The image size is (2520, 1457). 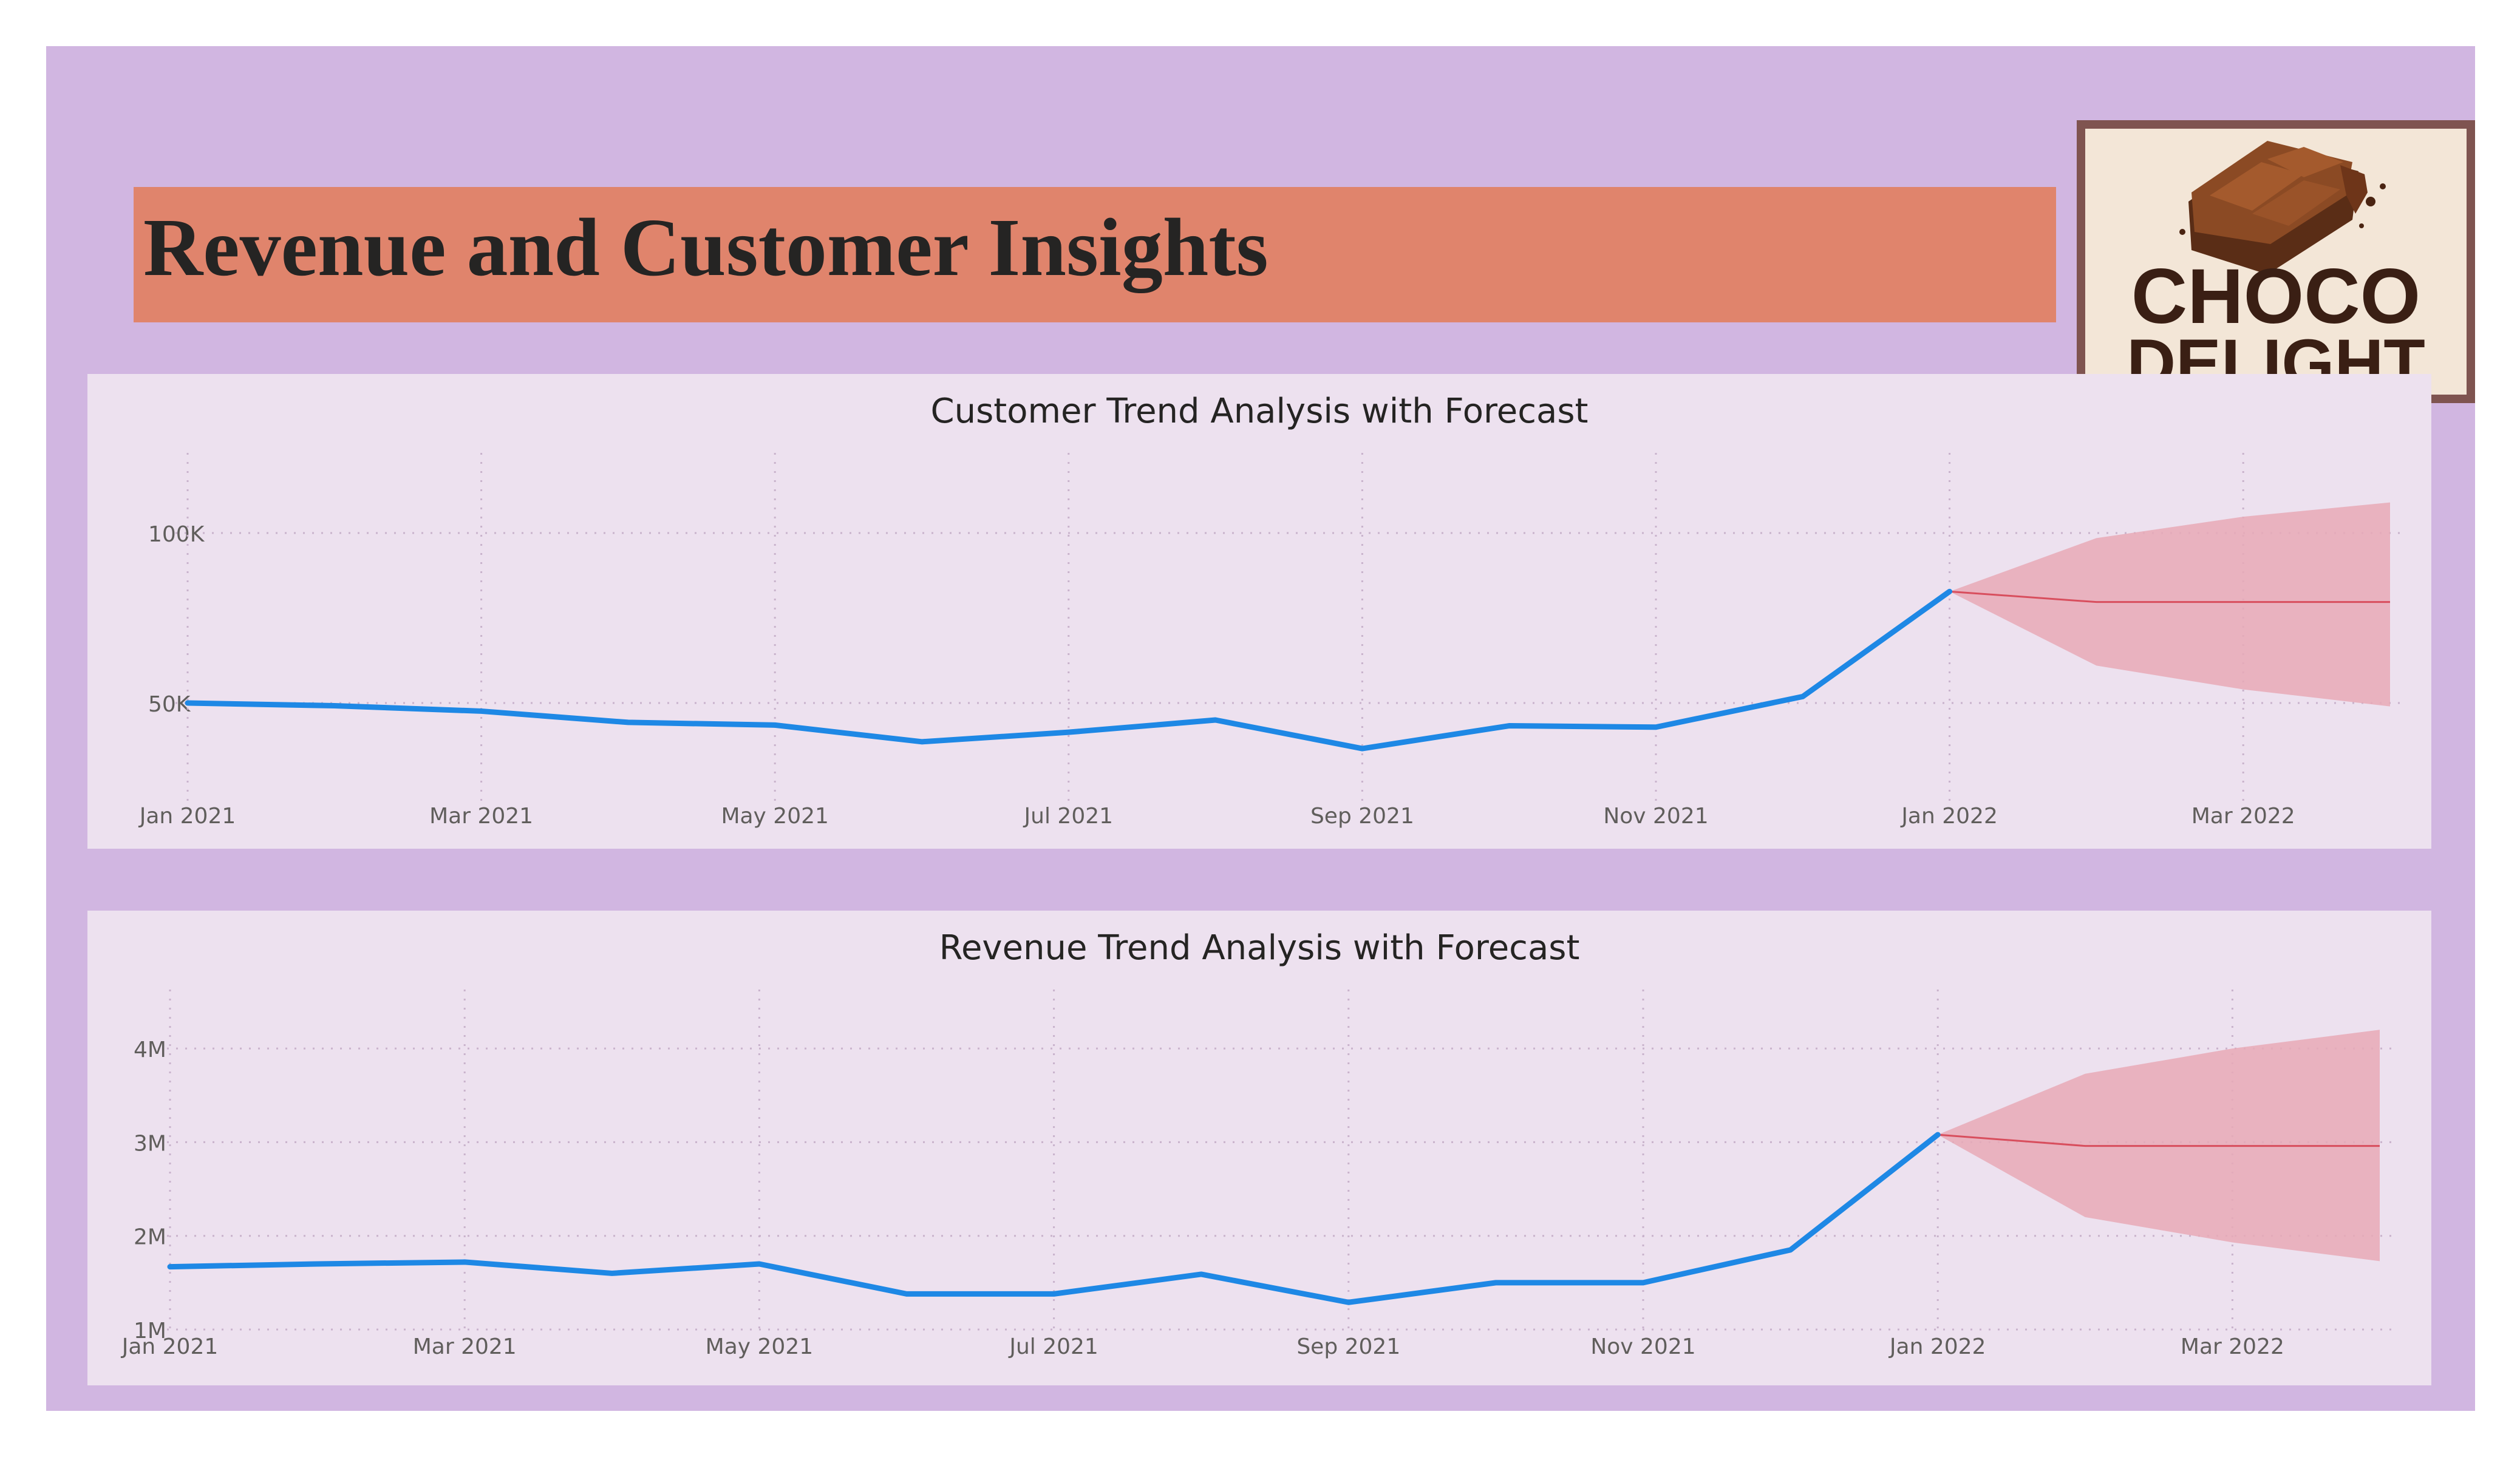 I want to click on y-tick-label: 100K, so click(x=176, y=534).